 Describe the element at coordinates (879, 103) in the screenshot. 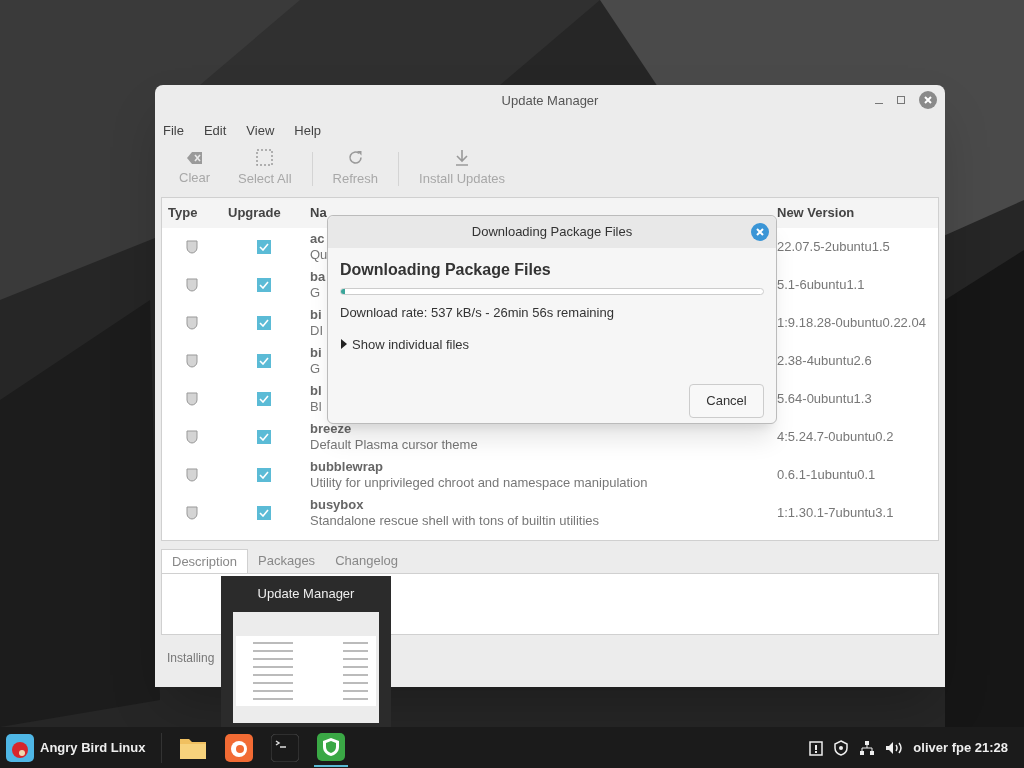

I see `minimize-icon` at that location.